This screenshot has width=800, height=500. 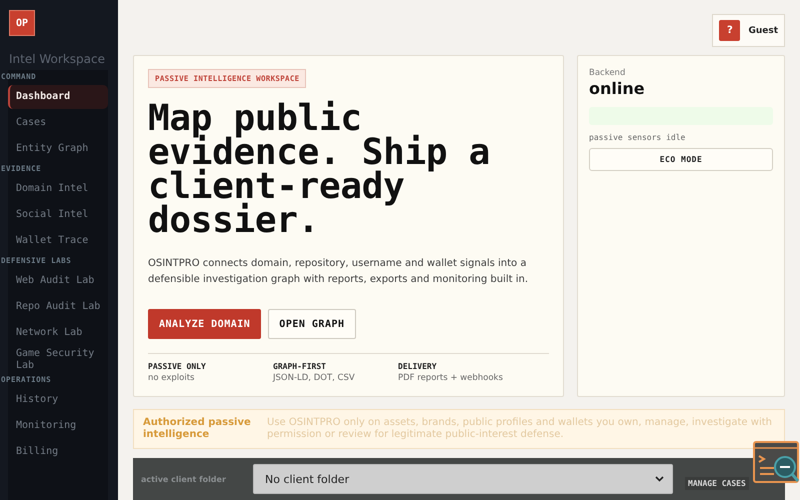 What do you see at coordinates (312, 324) in the screenshot?
I see `secondary-button: OPEN GRAPH` at bounding box center [312, 324].